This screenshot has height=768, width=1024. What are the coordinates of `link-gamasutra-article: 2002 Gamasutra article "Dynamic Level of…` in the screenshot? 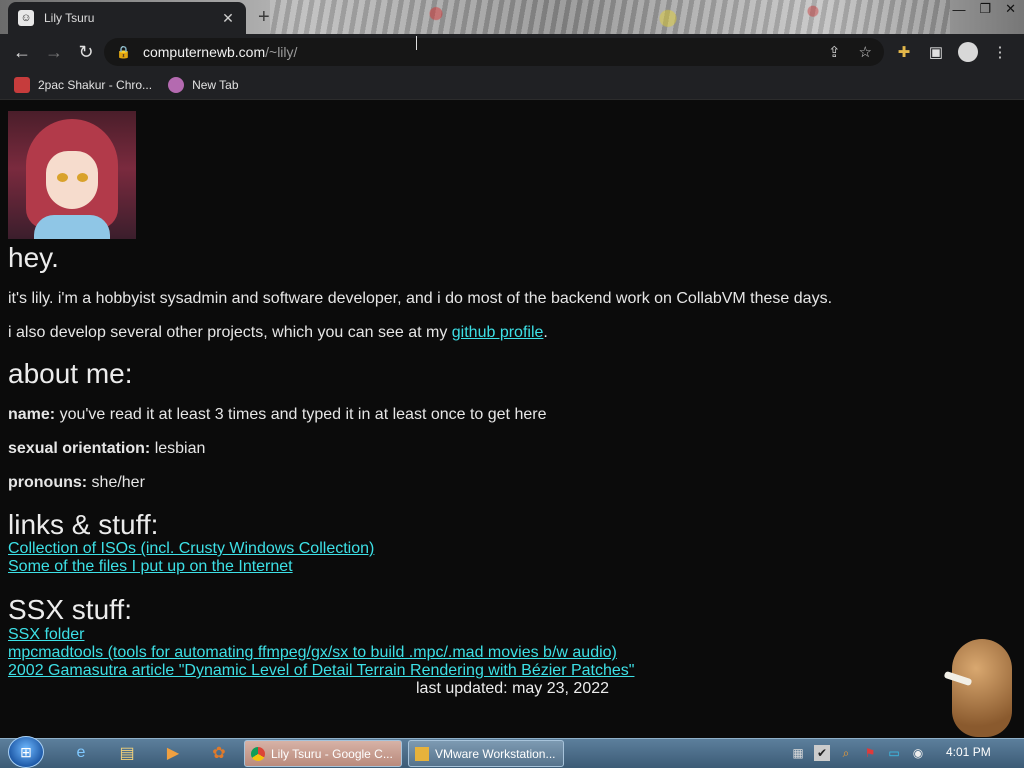 It's located at (321, 671).